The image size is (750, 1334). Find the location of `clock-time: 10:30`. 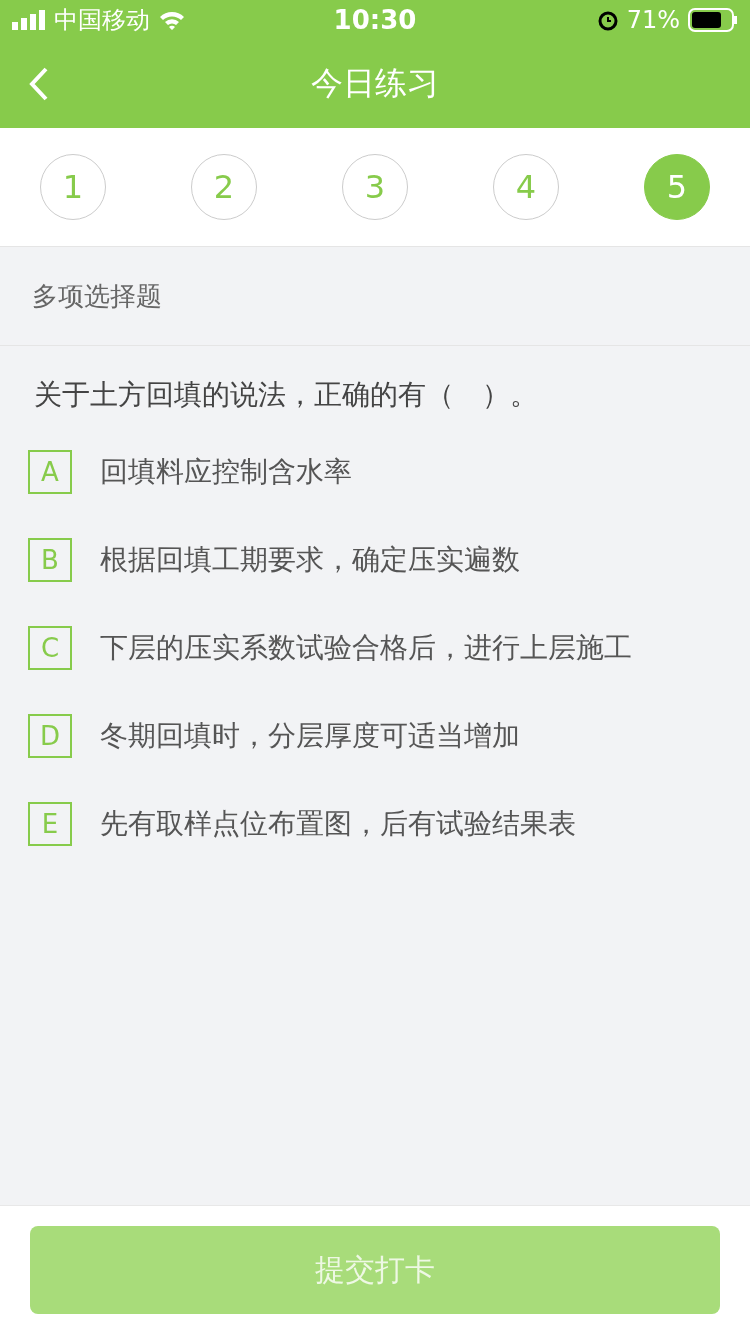

clock-time: 10:30 is located at coordinates (375, 20).